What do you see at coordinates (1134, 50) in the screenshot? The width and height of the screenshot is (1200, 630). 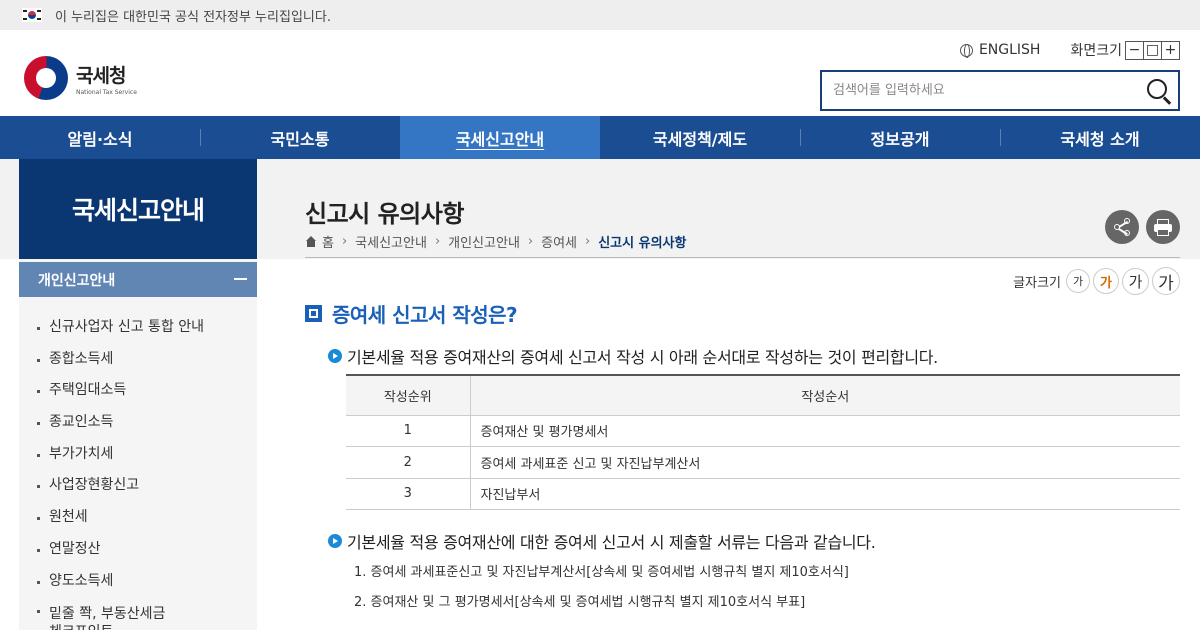 I see `zoom-out-button: −` at bounding box center [1134, 50].